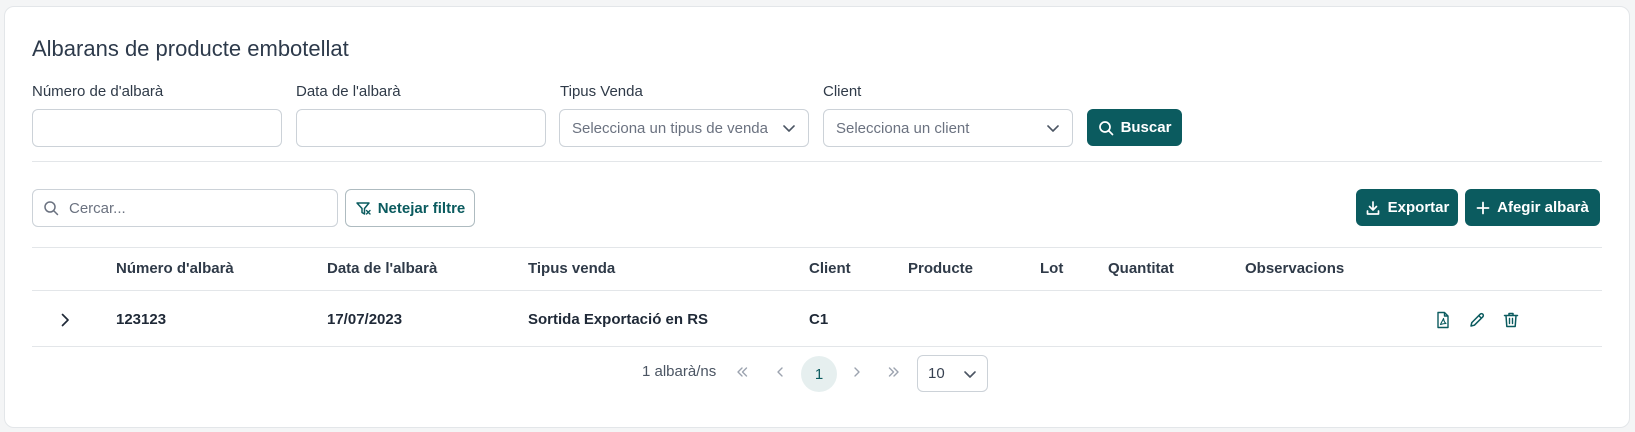  What do you see at coordinates (421, 208) in the screenshot?
I see `netejar-filtre-label: Netejar filtre` at bounding box center [421, 208].